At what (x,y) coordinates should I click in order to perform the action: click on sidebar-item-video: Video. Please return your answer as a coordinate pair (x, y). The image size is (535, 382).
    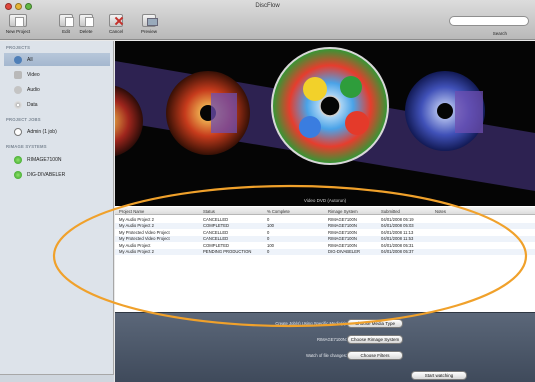
    Looking at the image, I should click on (57, 74).